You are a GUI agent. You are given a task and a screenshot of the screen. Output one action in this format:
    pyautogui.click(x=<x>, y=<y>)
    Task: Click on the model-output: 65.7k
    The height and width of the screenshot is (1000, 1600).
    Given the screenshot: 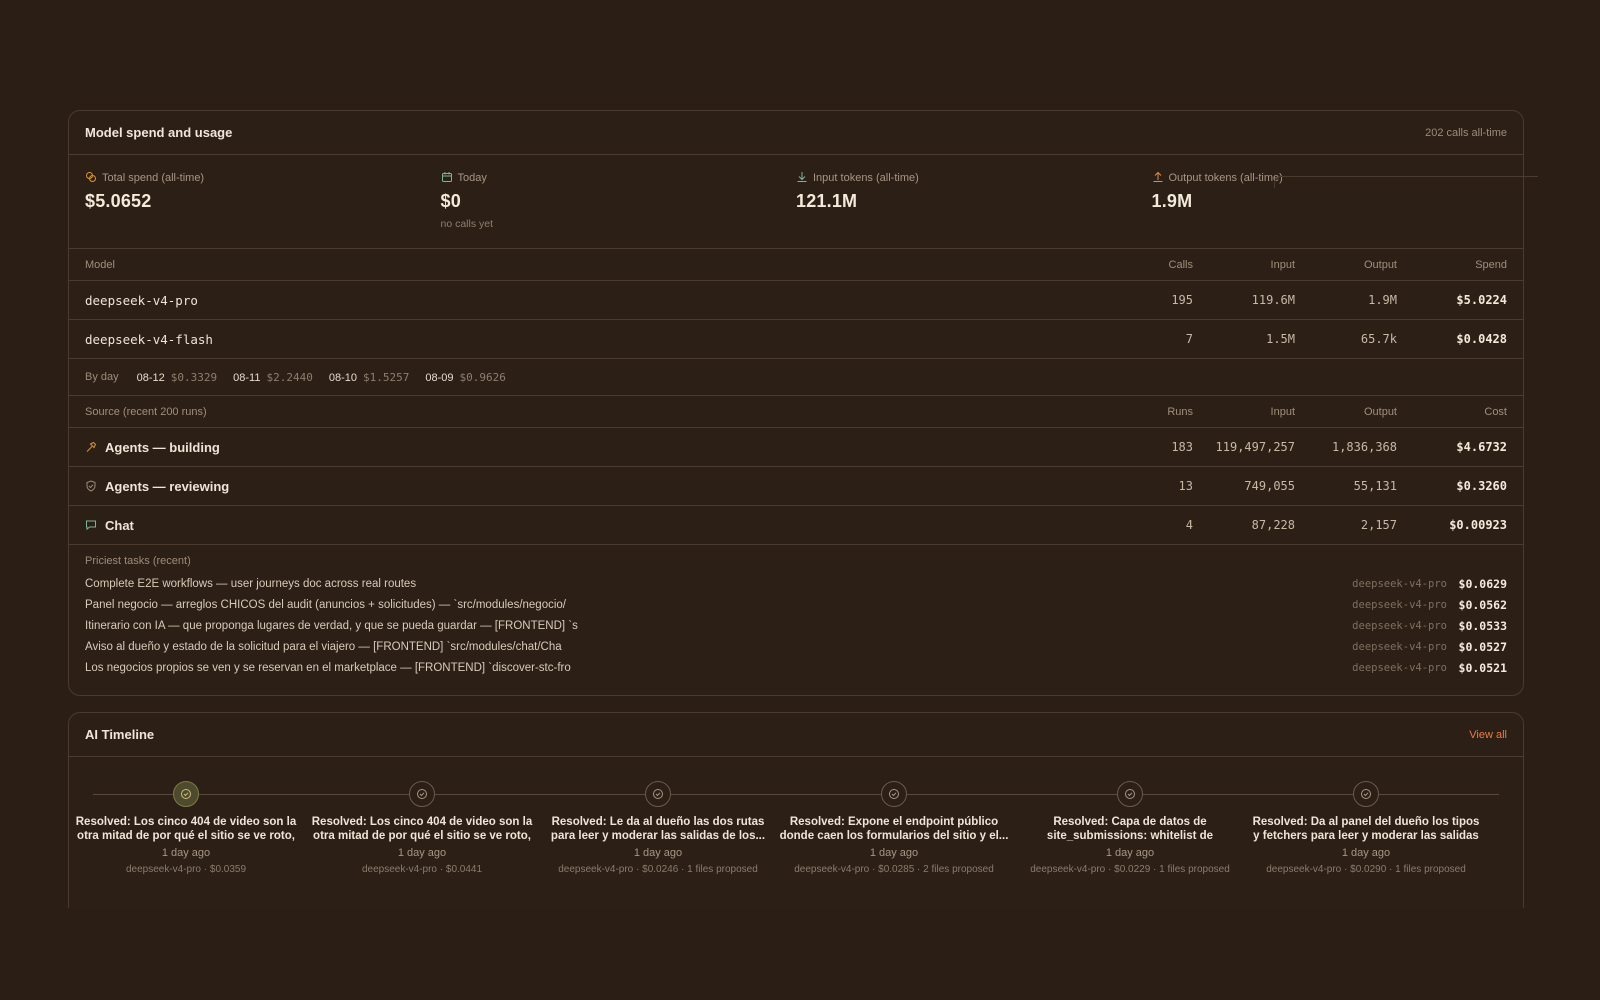 What is the action you would take?
    pyautogui.click(x=1378, y=339)
    